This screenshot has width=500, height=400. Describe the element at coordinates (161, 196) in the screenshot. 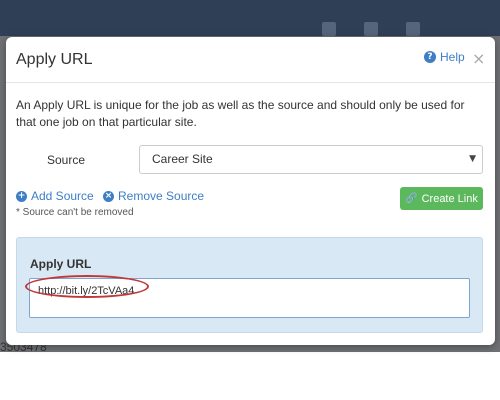

I see `remove-source-label: Remove Source` at that location.